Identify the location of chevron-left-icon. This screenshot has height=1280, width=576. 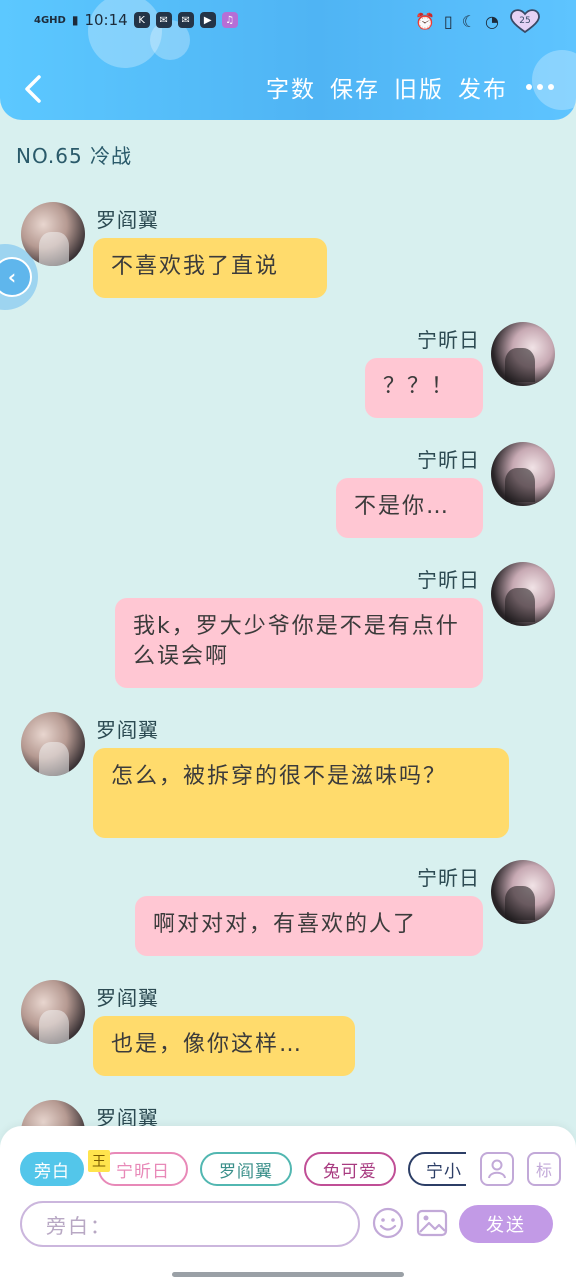
(33, 89).